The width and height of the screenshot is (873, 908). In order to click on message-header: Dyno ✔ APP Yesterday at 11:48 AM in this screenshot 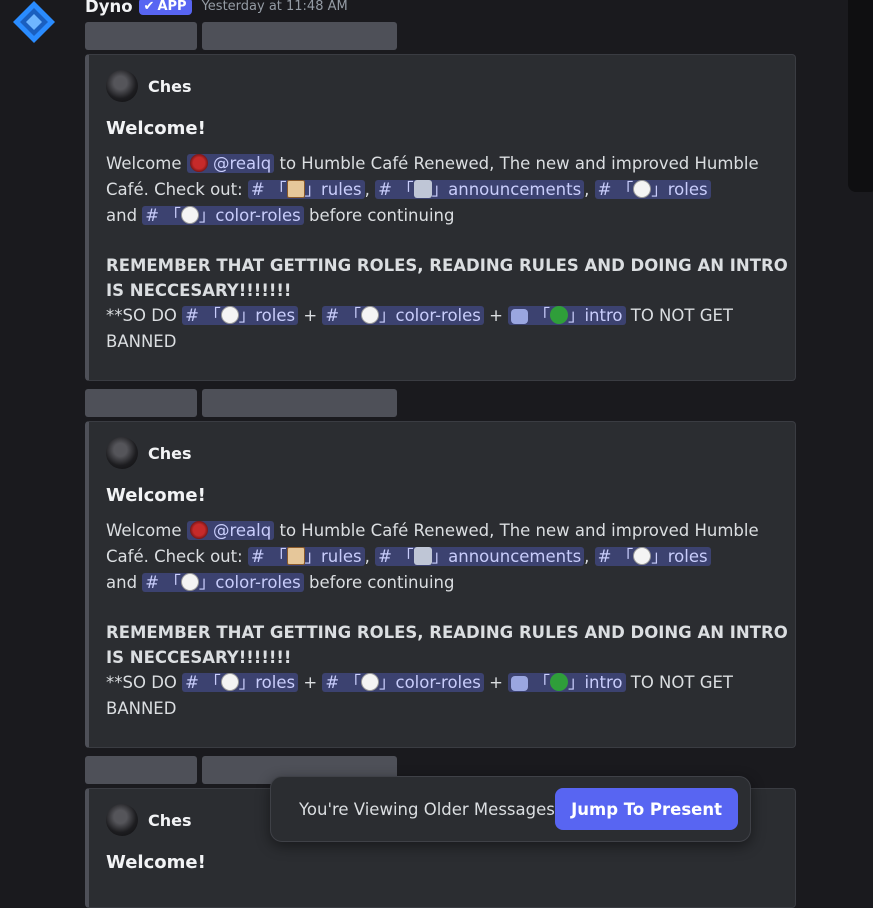, I will do `click(216, 8)`.